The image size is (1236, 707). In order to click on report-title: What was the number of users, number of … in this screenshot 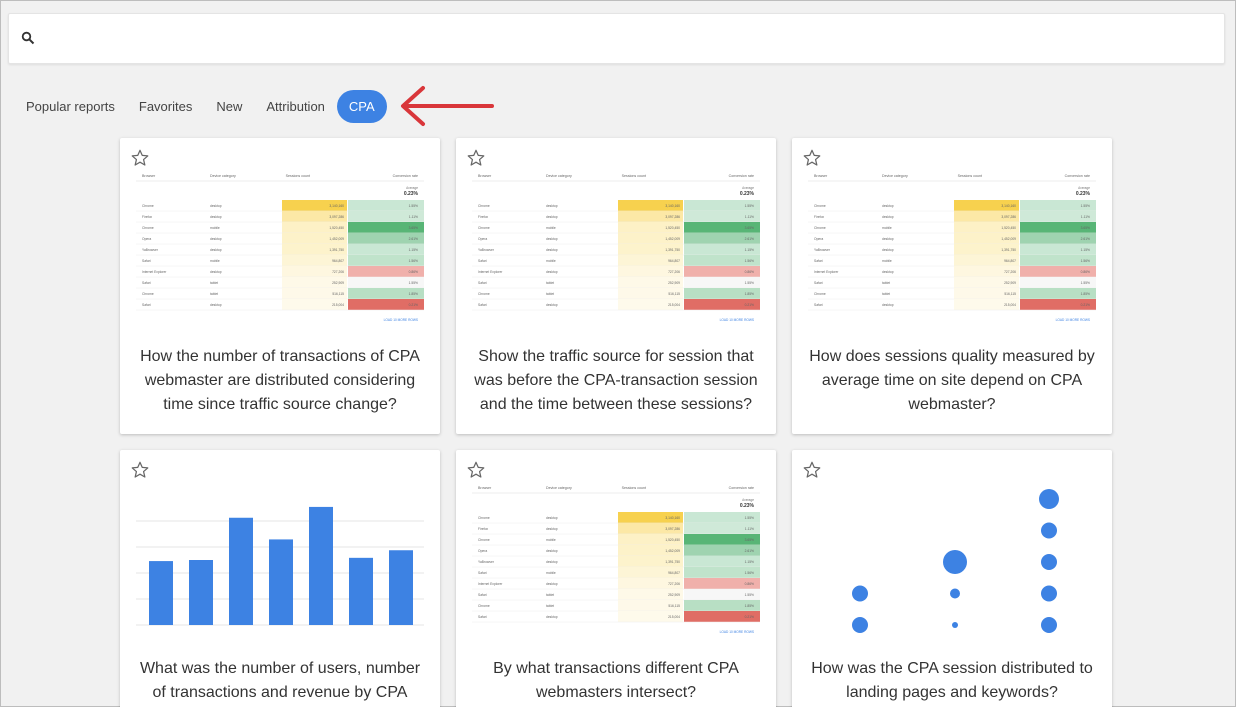, I will do `click(280, 680)`.